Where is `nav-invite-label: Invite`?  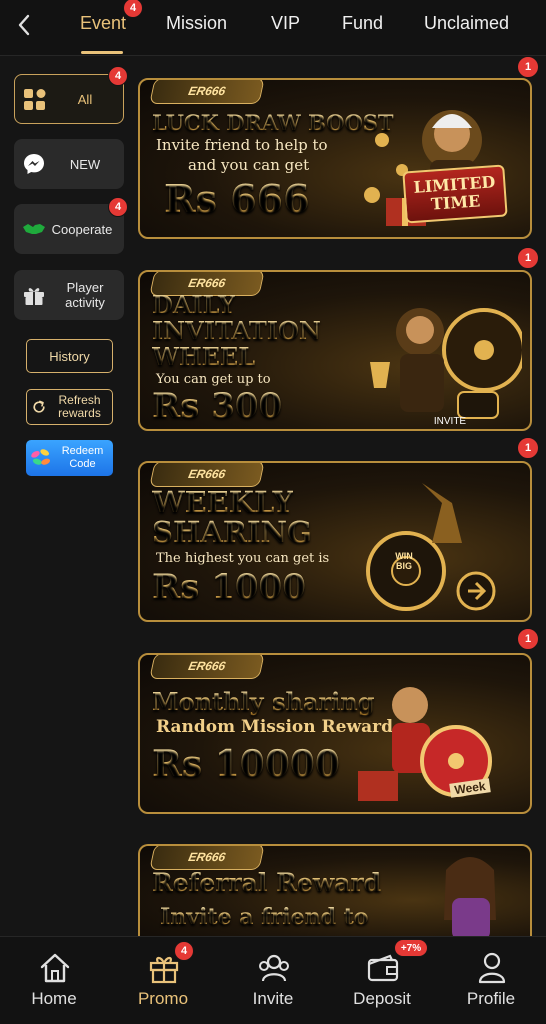 nav-invite-label: Invite is located at coordinates (273, 998).